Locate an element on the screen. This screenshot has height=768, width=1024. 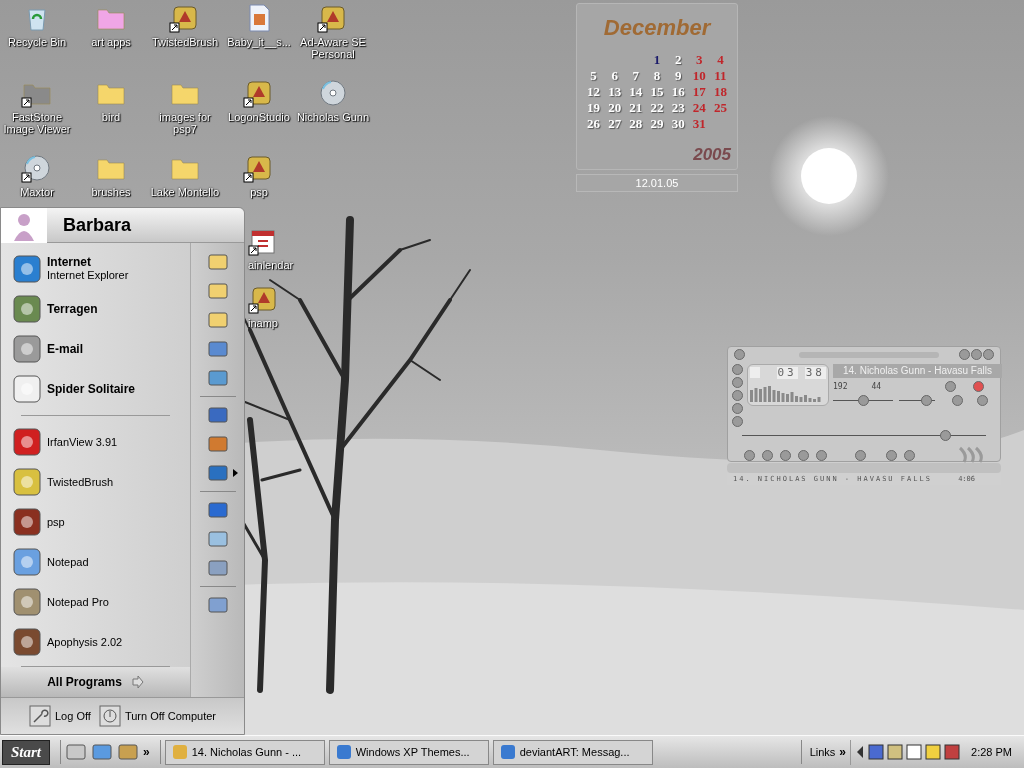
pinned-program: Spider Solitaire is located at coordinates (95, 389).